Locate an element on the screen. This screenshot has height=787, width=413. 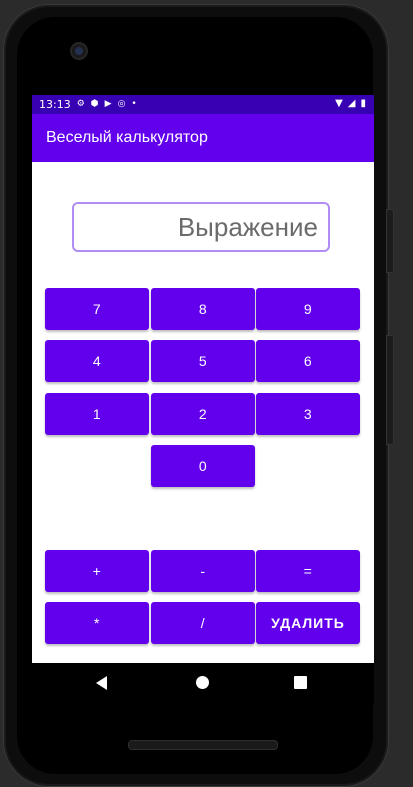
recents-icon is located at coordinates (300, 682).